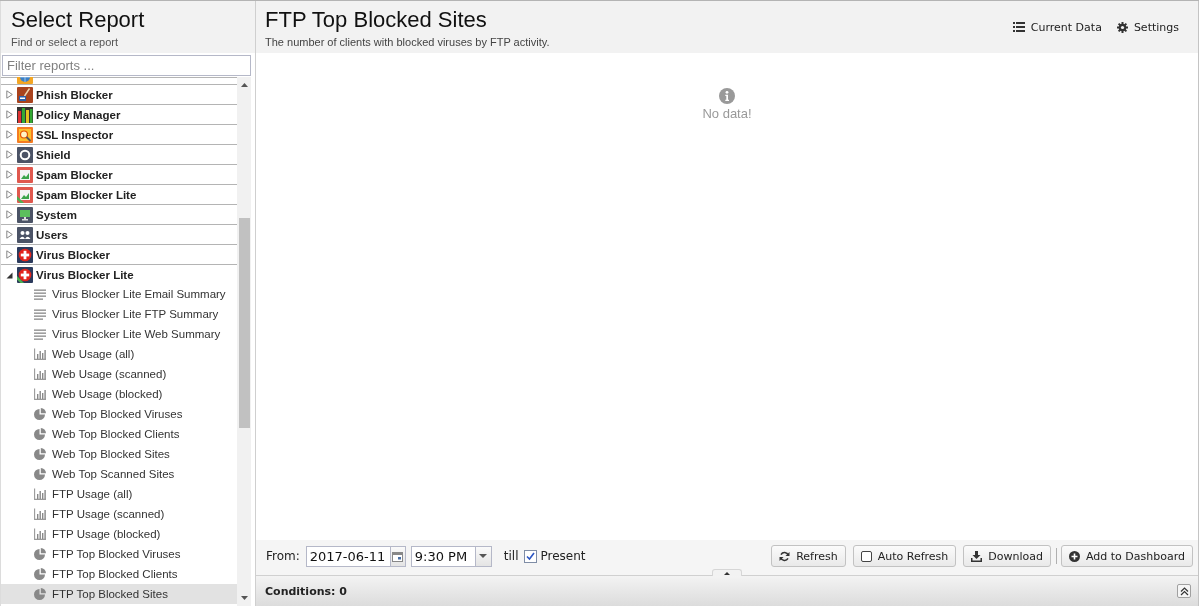 This screenshot has height=606, width=1199. What do you see at coordinates (119, 354) in the screenshot?
I see `tree-item: Web Usage (all)` at bounding box center [119, 354].